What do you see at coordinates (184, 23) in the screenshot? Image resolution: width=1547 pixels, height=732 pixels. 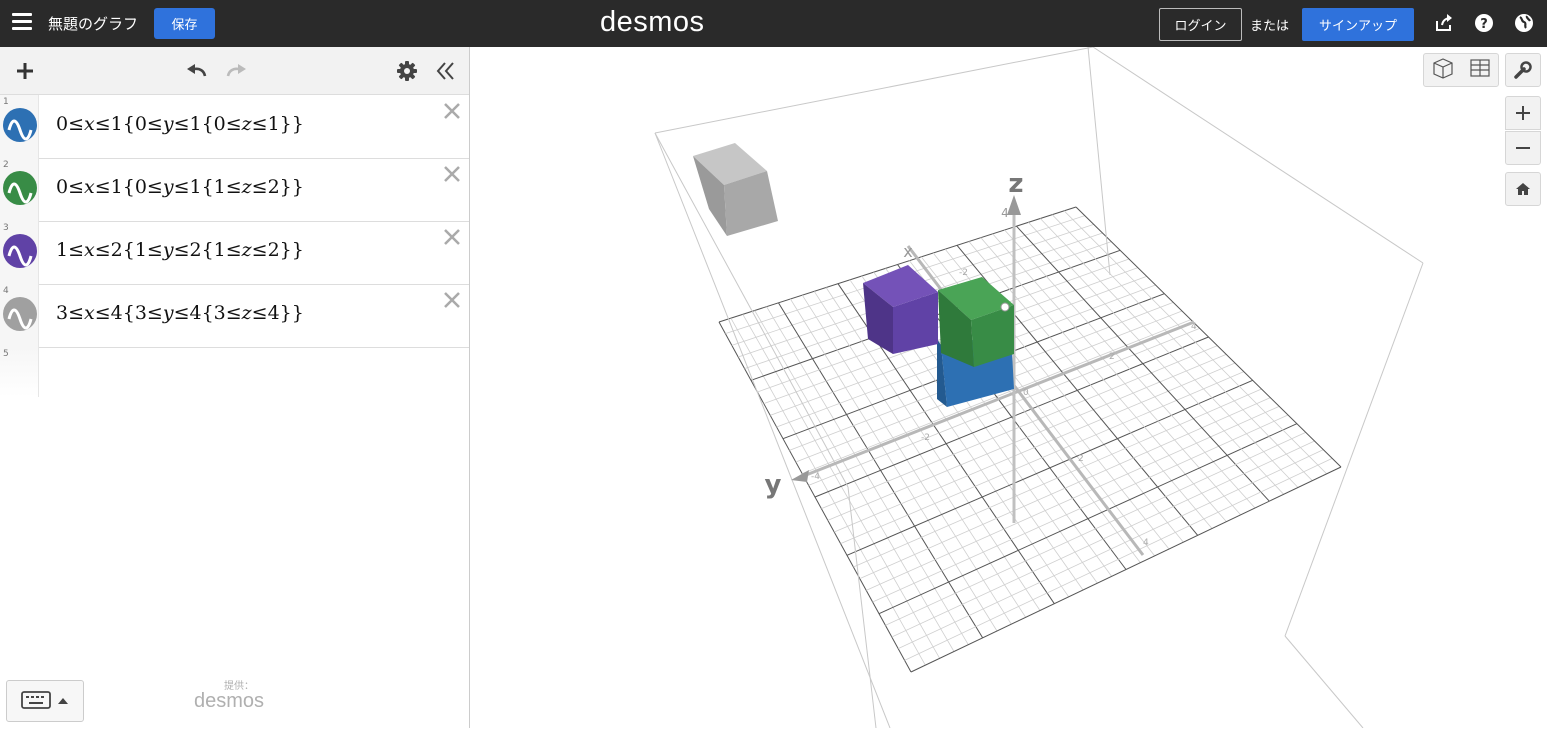 I see `save-button: 保存` at bounding box center [184, 23].